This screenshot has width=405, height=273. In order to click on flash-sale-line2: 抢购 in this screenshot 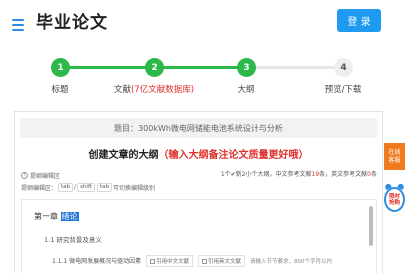, I will do `click(394, 202)`.